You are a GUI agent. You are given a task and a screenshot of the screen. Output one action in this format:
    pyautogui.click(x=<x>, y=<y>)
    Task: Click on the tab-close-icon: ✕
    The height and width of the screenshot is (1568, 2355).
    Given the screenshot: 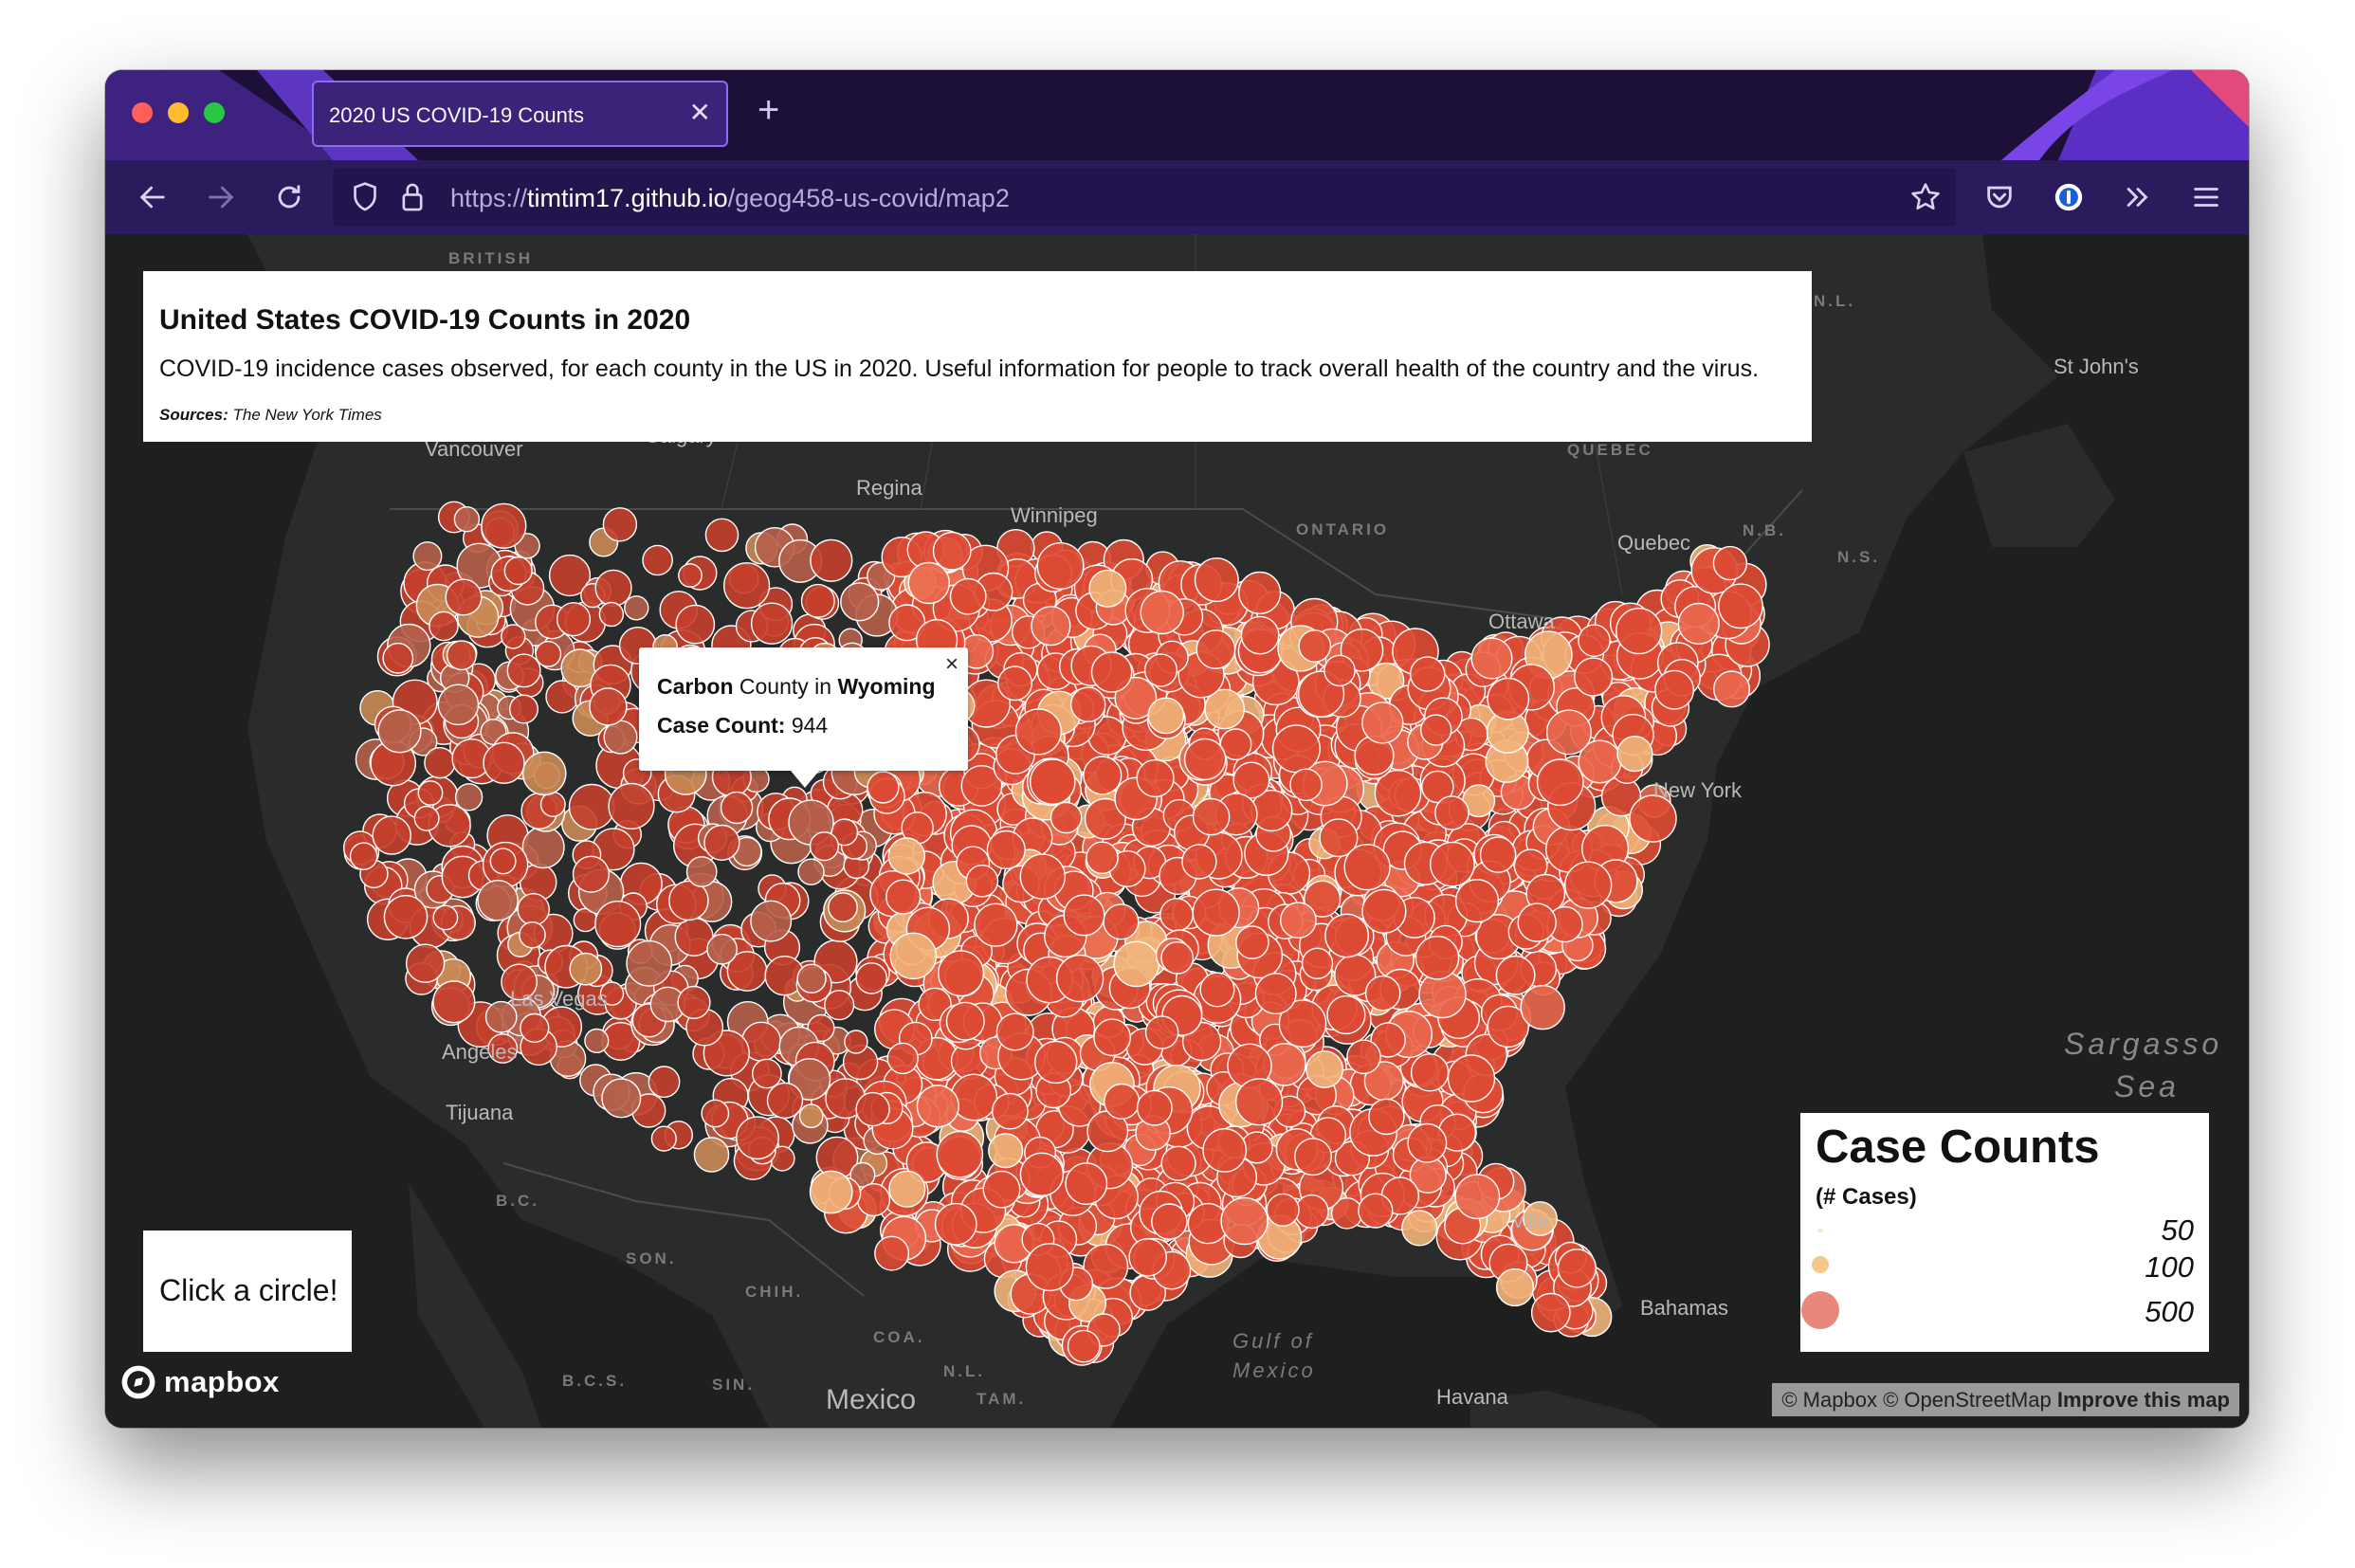 What is the action you would take?
    pyautogui.click(x=700, y=113)
    